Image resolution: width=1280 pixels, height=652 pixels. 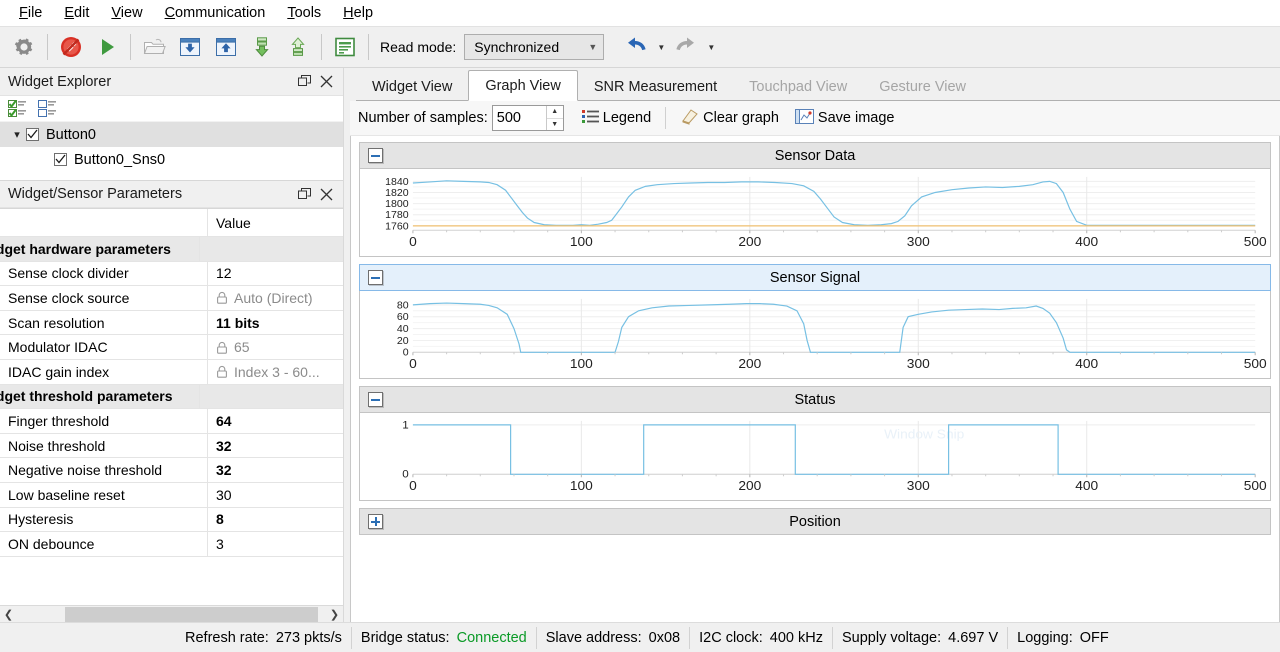 What do you see at coordinates (845, 118) in the screenshot?
I see `save-image-button: Save image` at bounding box center [845, 118].